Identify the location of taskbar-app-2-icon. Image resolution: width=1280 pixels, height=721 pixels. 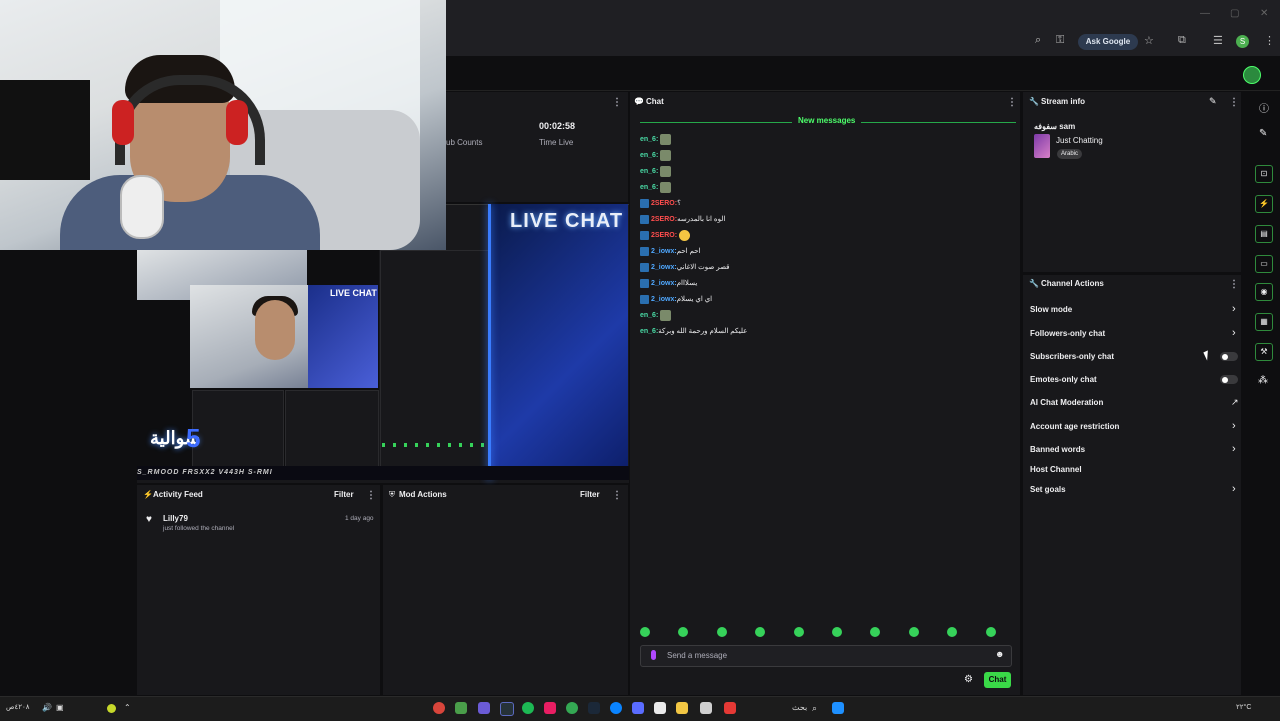
(461, 708).